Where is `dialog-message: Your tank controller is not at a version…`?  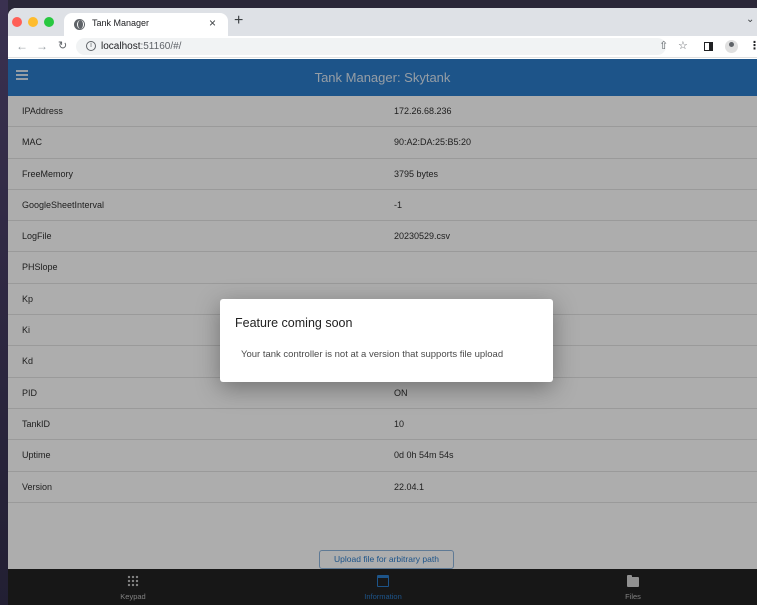 dialog-message: Your tank controller is not at a version… is located at coordinates (372, 354).